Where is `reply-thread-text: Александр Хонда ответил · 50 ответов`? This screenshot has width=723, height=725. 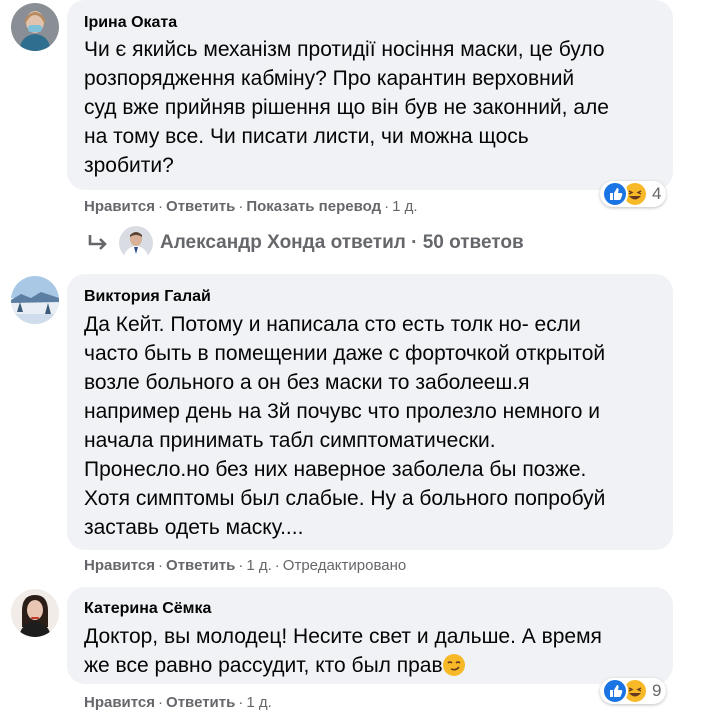 reply-thread-text: Александр Хонда ответил · 50 ответов is located at coordinates (342, 243).